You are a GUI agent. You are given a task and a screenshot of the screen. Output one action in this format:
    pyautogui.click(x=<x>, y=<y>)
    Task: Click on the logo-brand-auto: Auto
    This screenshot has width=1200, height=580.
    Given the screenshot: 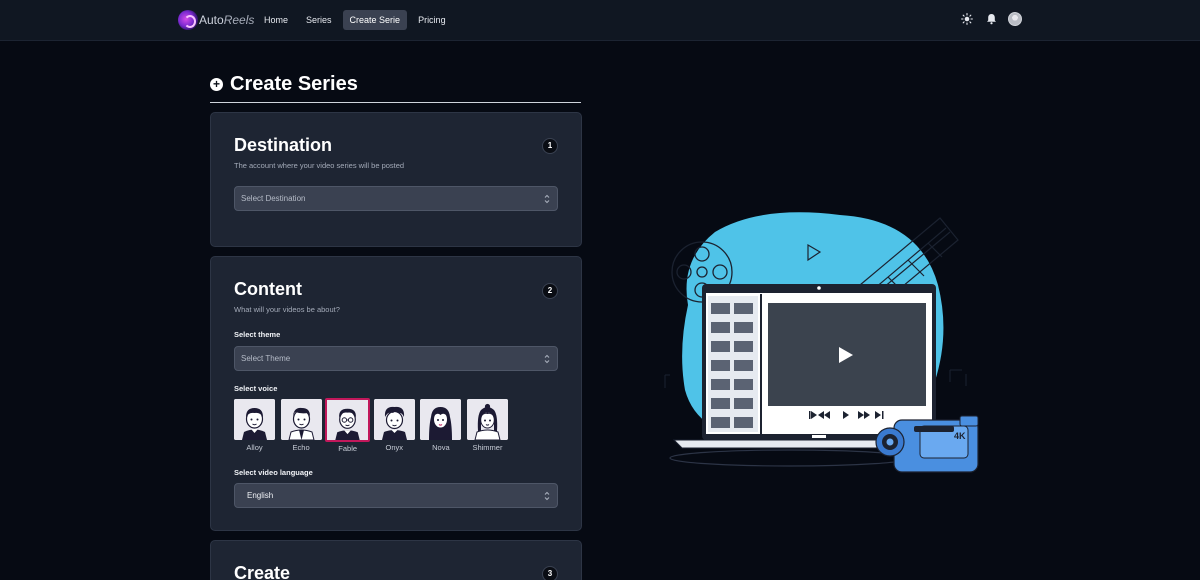 What is the action you would take?
    pyautogui.click(x=211, y=20)
    